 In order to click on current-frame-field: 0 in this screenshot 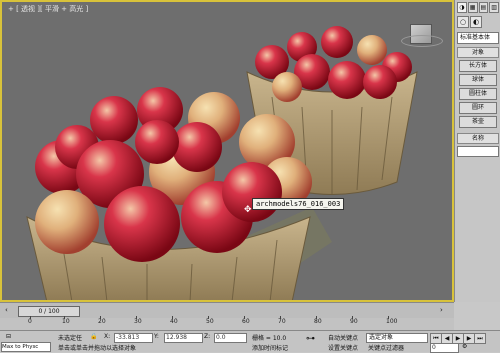, I will do `click(444, 348)`.